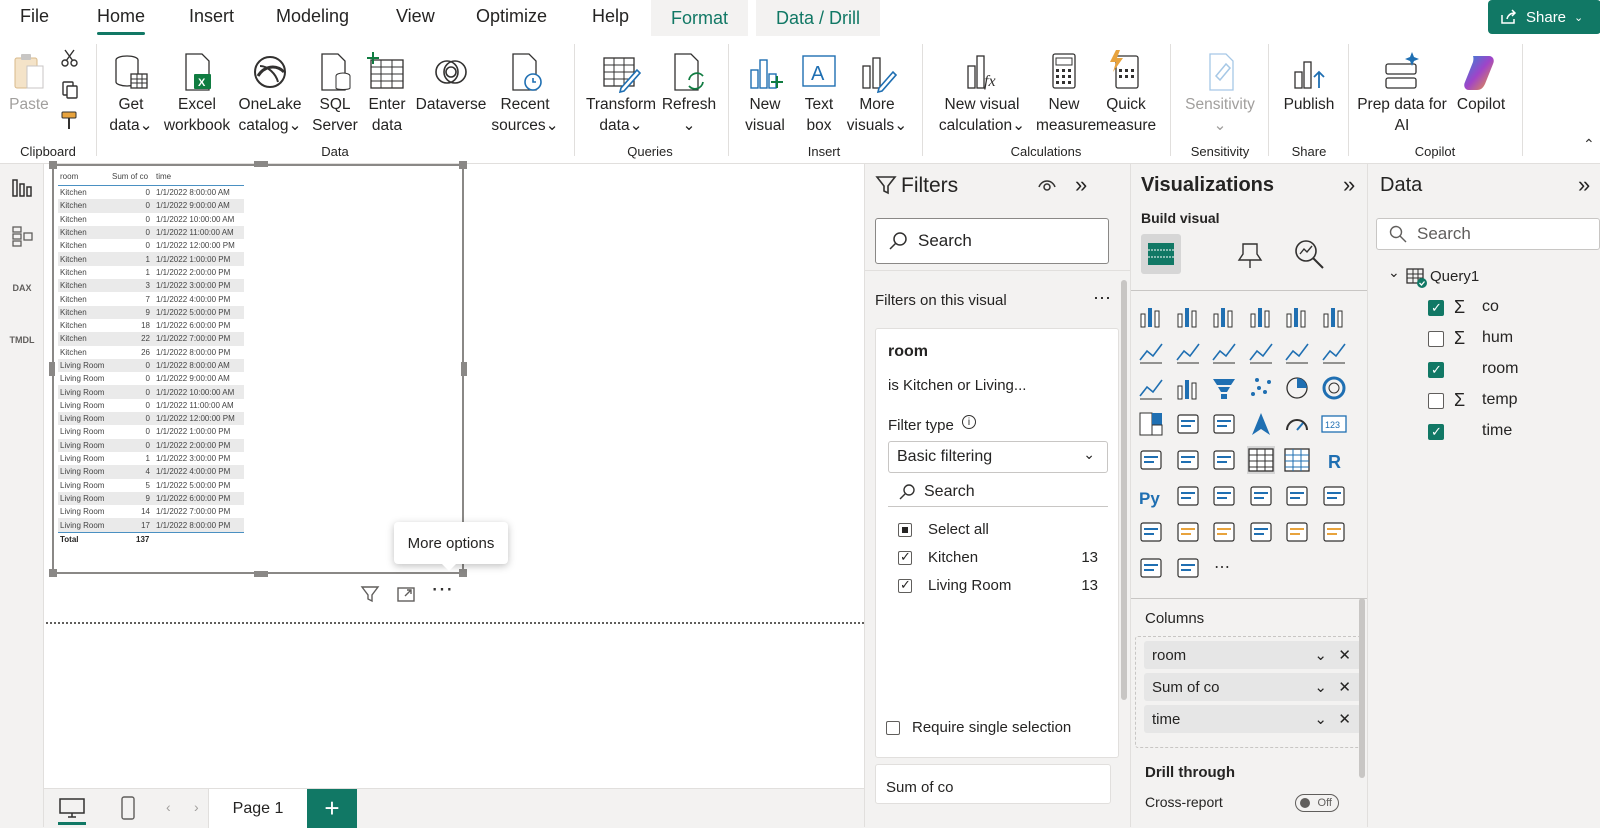 The image size is (1600, 828). What do you see at coordinates (335, 93) in the screenshot?
I see `sql-server-button: SQL Server` at bounding box center [335, 93].